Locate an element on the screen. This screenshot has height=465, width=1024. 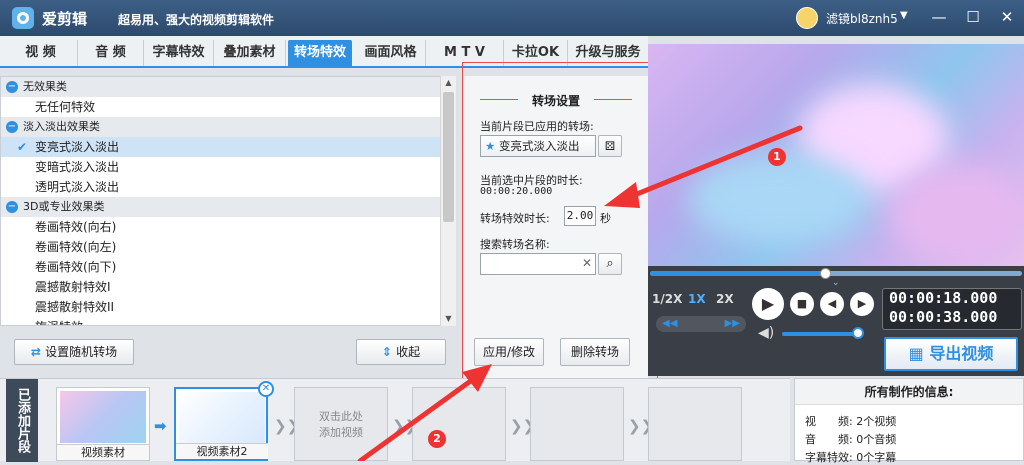
clip-name: 视频素材2 is located at coordinates (222, 451).